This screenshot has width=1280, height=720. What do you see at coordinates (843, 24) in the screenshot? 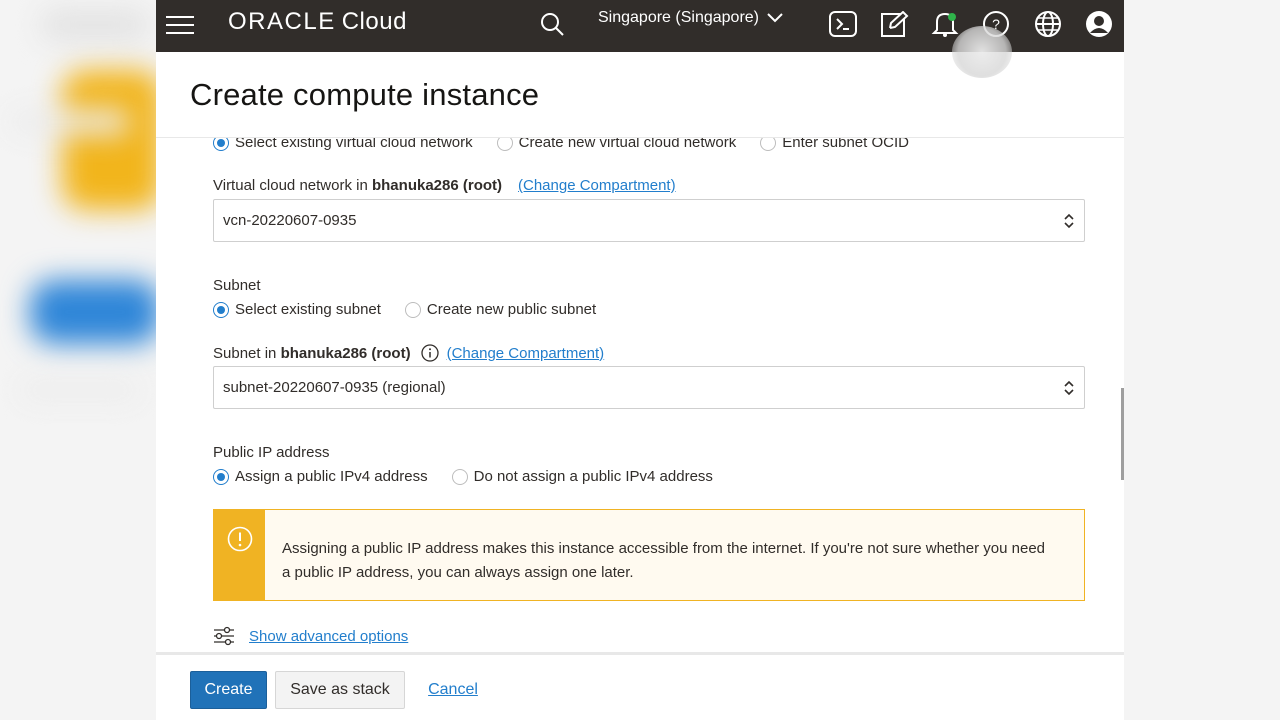
I see `cloud-shell-icon` at bounding box center [843, 24].